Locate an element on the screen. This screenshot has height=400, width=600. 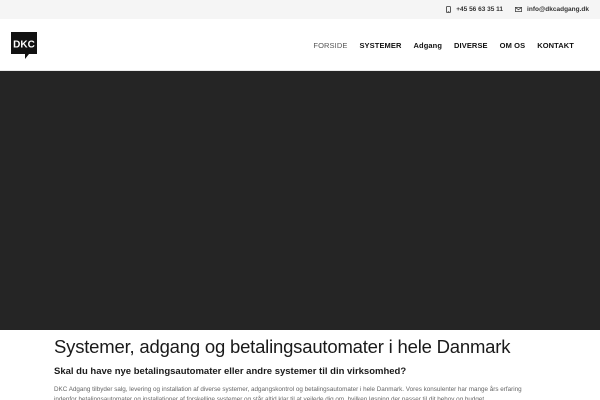
email-contact: info@dkcadgang.dk is located at coordinates (552, 9).